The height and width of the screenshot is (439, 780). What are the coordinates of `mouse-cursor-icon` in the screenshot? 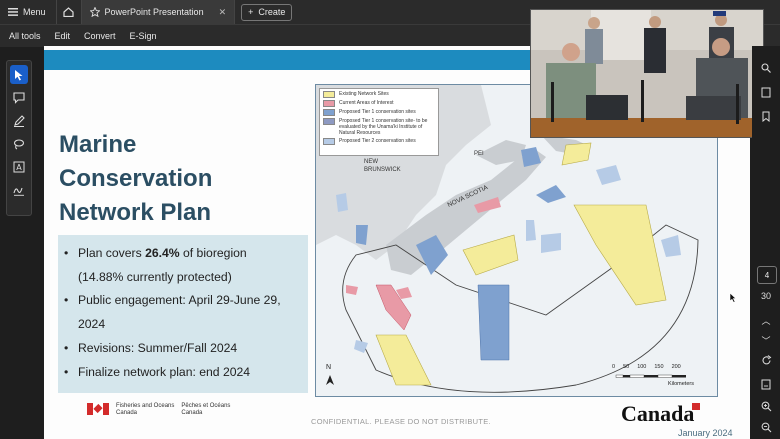 It's located at (733, 297).